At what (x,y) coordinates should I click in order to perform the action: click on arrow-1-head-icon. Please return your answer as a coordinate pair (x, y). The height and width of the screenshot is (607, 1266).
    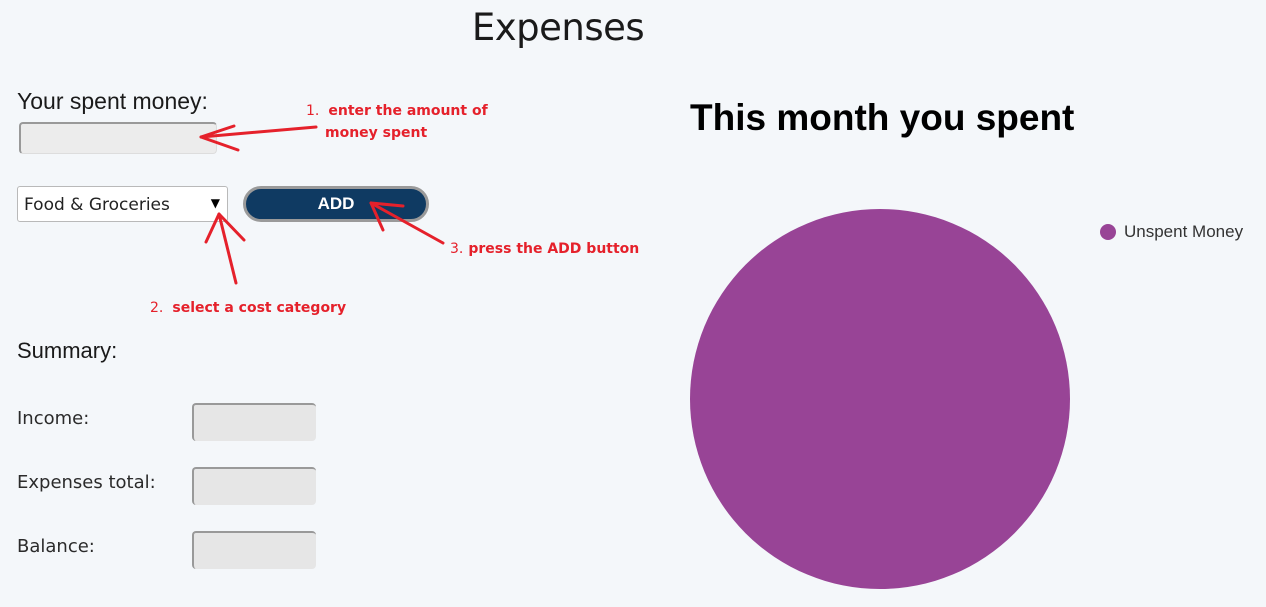
    Looking at the image, I should click on (219, 138).